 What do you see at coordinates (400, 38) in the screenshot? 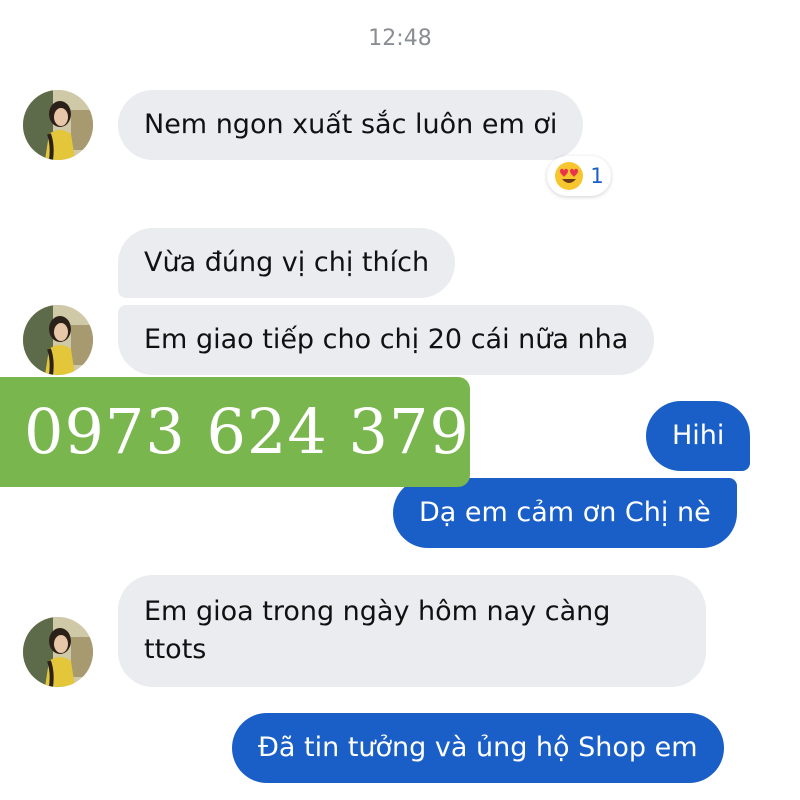
I see `message-timestamp: 12:48` at bounding box center [400, 38].